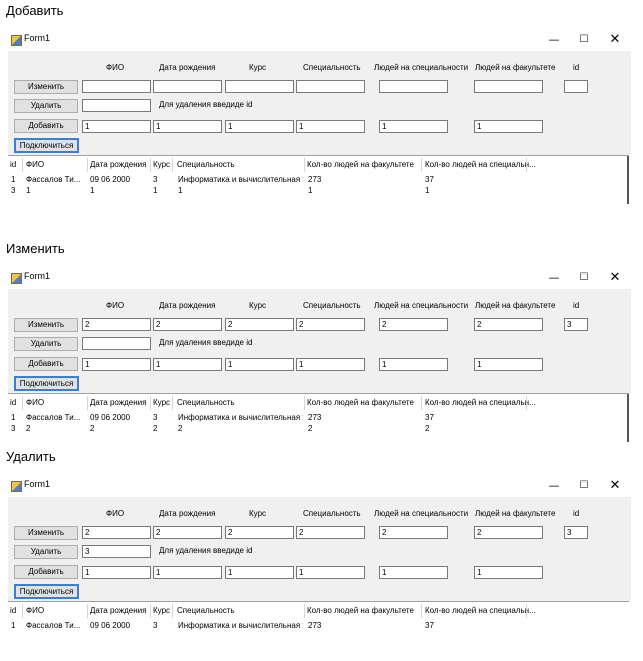  I want to click on cell-course: 1, so click(155, 190).